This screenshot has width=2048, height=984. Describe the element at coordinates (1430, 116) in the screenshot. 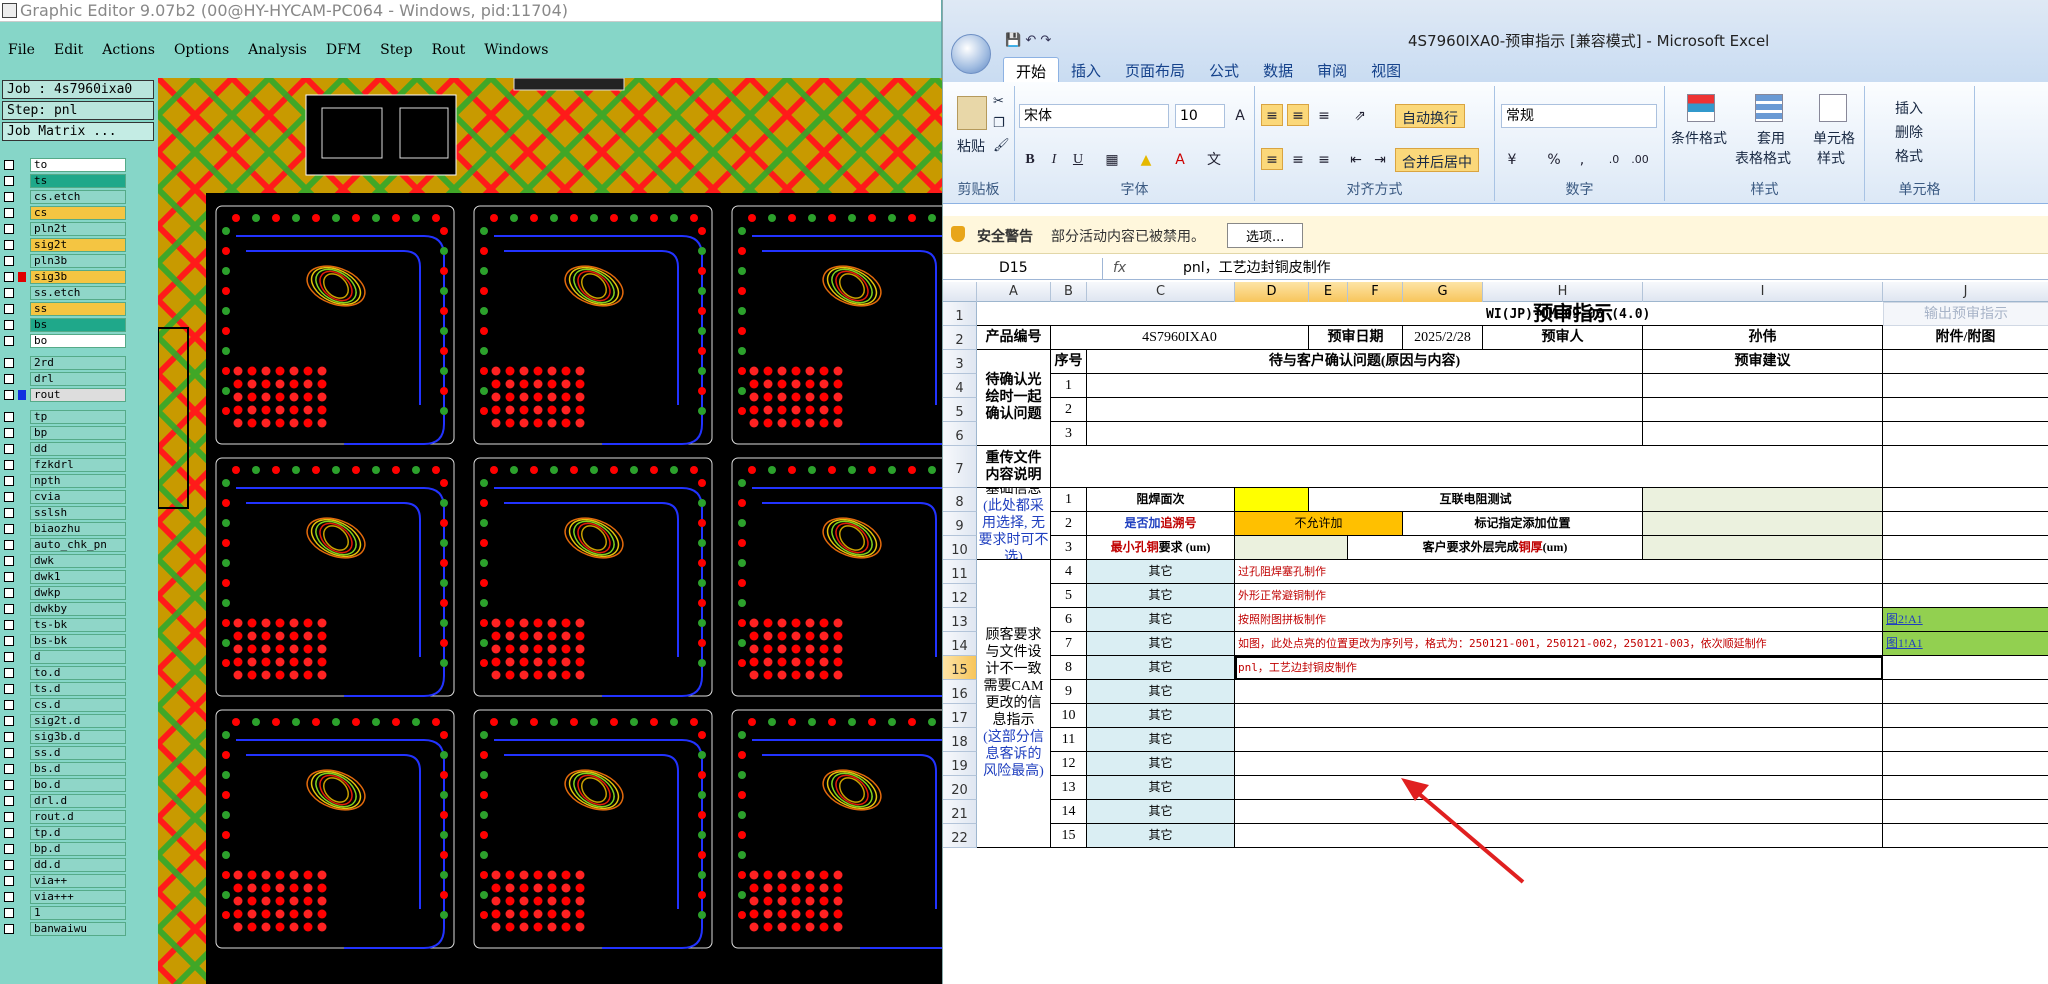

I see `wrap-text-button: 自动换行` at that location.